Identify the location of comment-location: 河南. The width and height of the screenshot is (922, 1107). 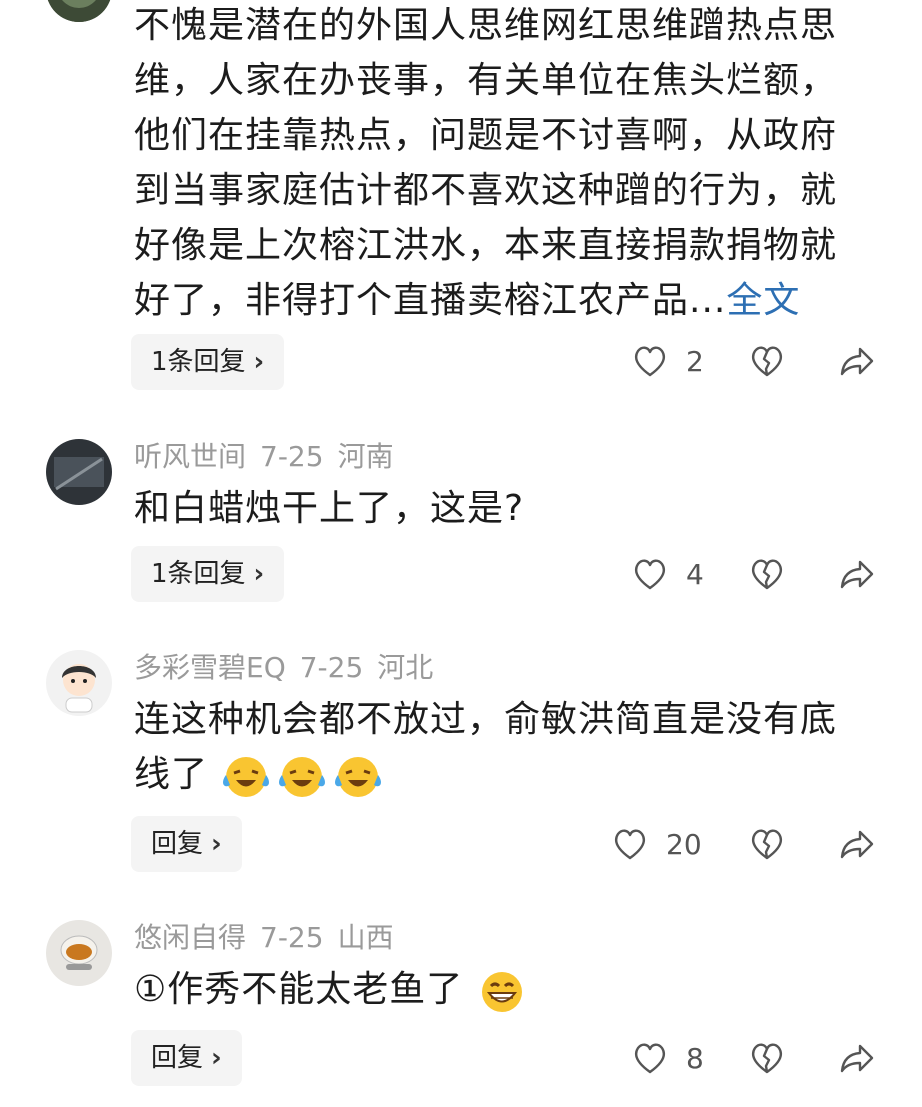
(365, 456).